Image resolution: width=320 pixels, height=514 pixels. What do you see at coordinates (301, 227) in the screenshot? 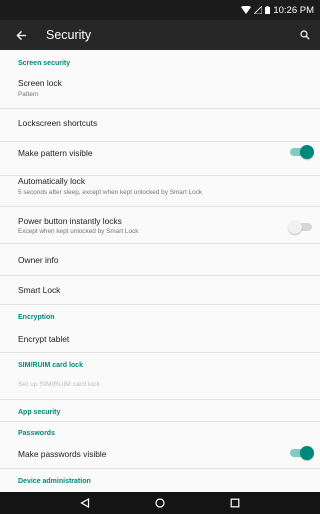
I see `power-button-locks-toggle` at bounding box center [301, 227].